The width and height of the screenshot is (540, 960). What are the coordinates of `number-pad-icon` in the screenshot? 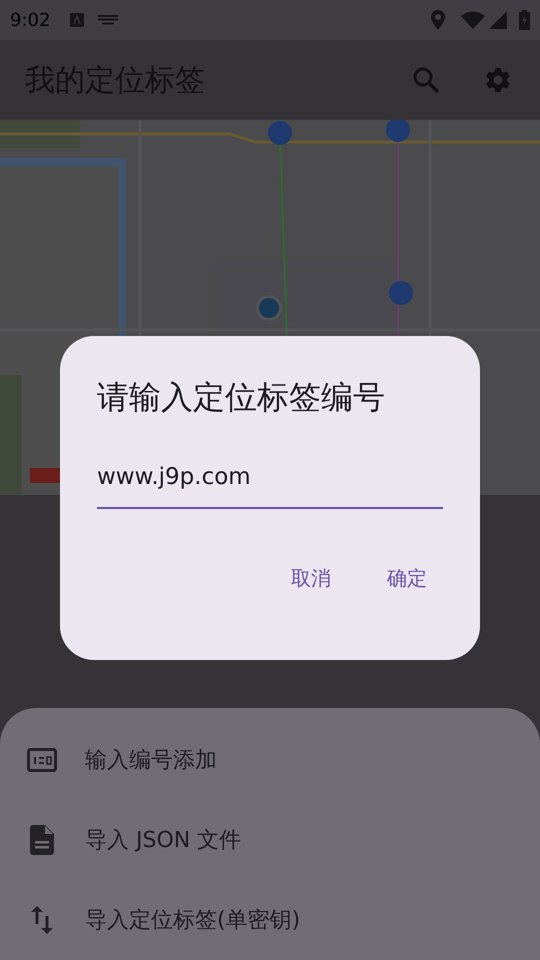 It's located at (42, 760).